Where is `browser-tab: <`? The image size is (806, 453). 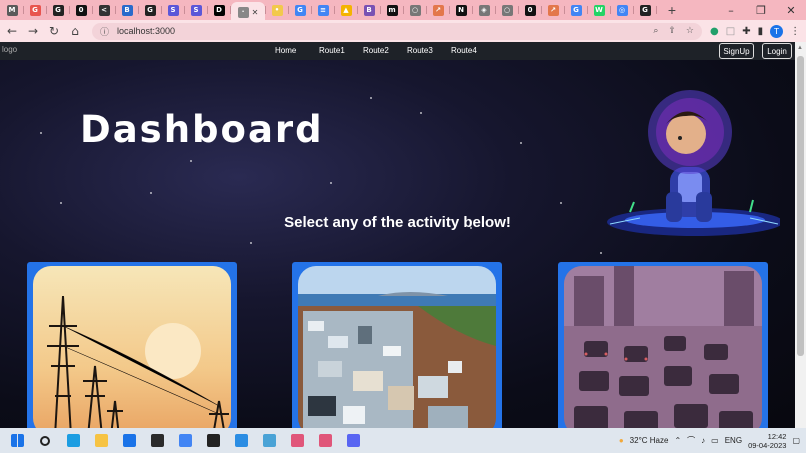
browser-tab: < is located at coordinates (104, 10).